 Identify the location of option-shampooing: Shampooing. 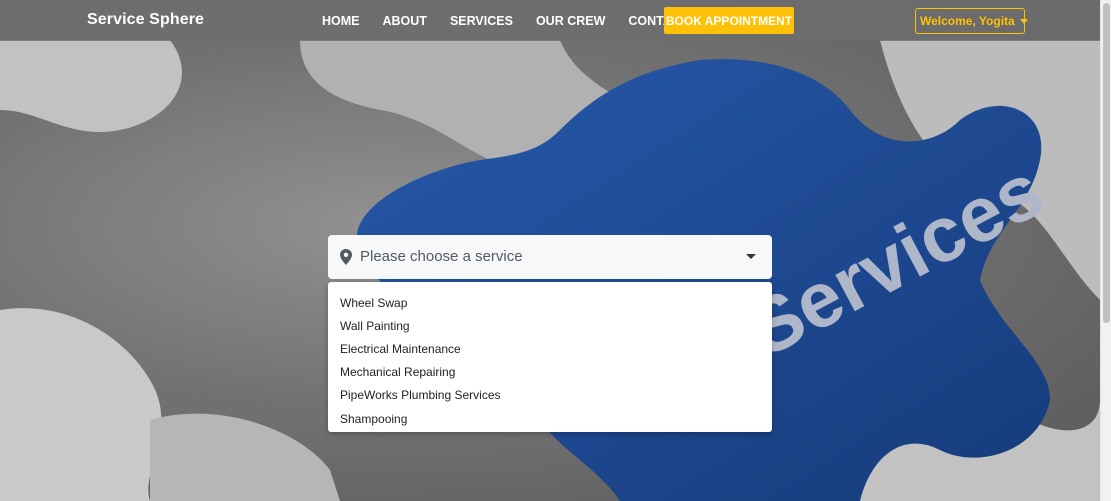
(550, 418).